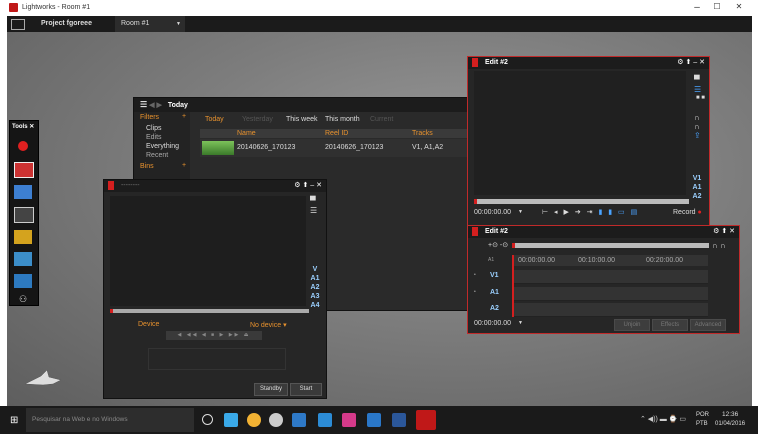 Image resolution: width=758 pixels, height=434 pixels. Describe the element at coordinates (158, 105) in the screenshot. I see `forward-icon: ▶` at that location.